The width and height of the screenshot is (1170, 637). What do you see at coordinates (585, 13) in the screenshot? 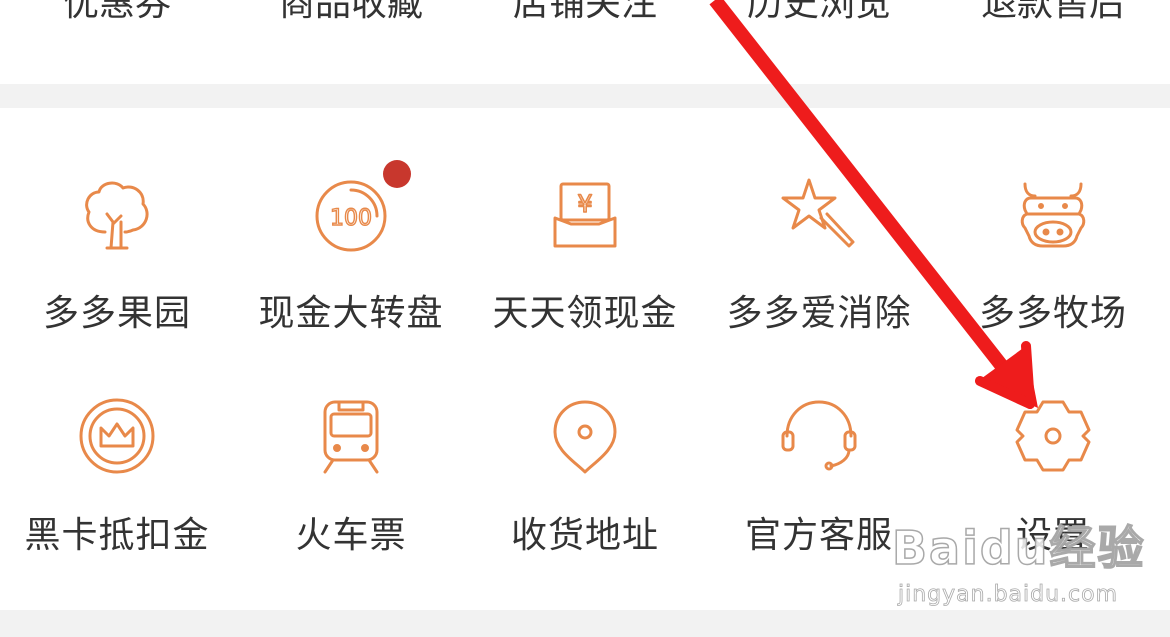
I see `followed-stores-link: 店铺关注` at bounding box center [585, 13].